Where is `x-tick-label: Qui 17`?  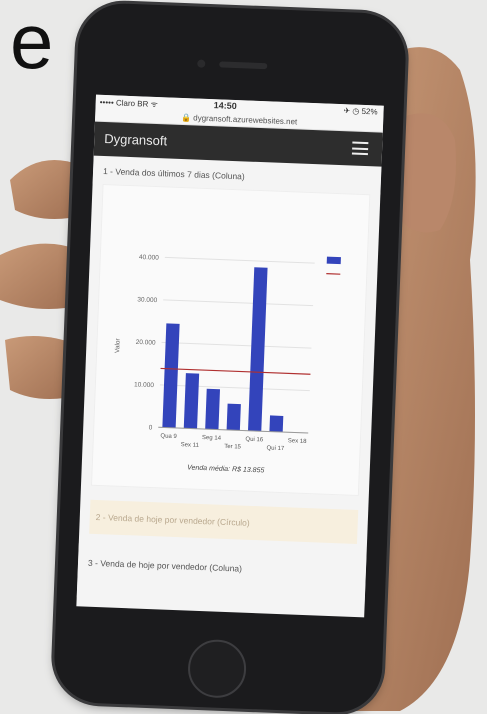
x-tick-label: Qui 17 is located at coordinates (275, 448).